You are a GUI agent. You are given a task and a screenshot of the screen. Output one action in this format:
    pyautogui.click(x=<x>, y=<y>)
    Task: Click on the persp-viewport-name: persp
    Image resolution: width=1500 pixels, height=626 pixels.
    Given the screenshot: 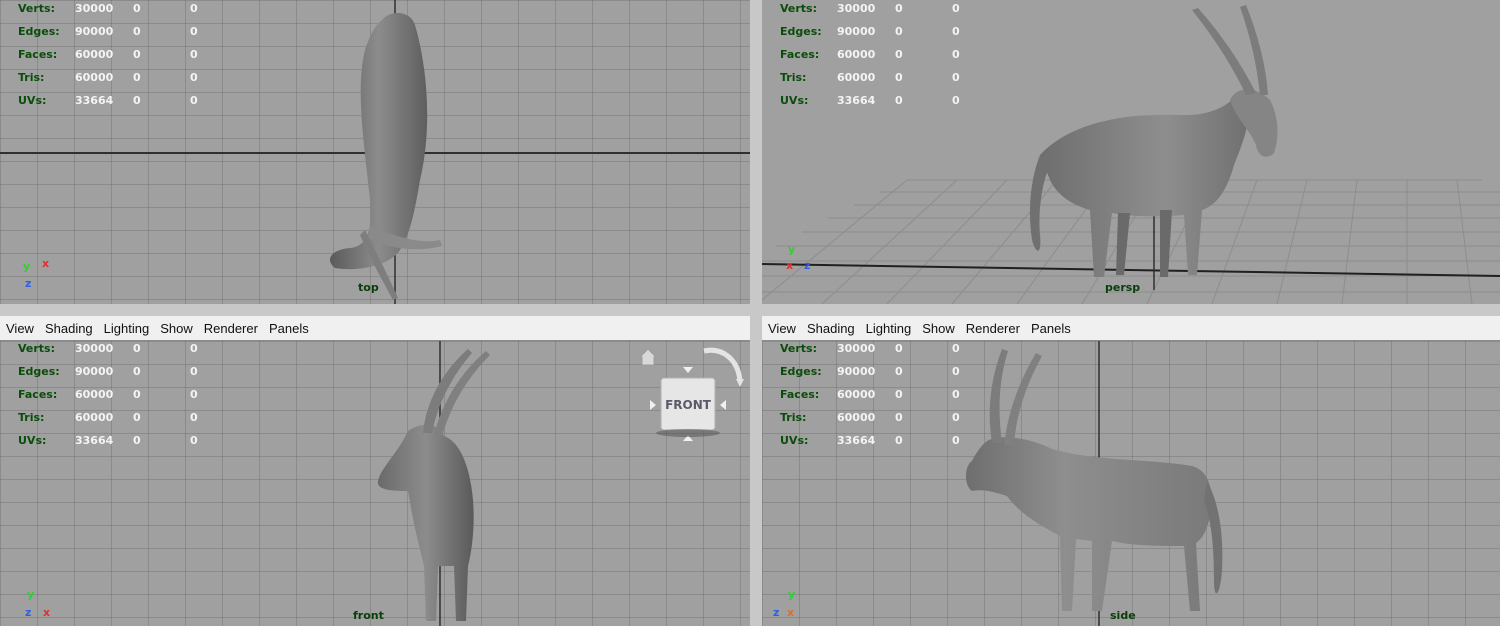 What is the action you would take?
    pyautogui.click(x=1123, y=287)
    